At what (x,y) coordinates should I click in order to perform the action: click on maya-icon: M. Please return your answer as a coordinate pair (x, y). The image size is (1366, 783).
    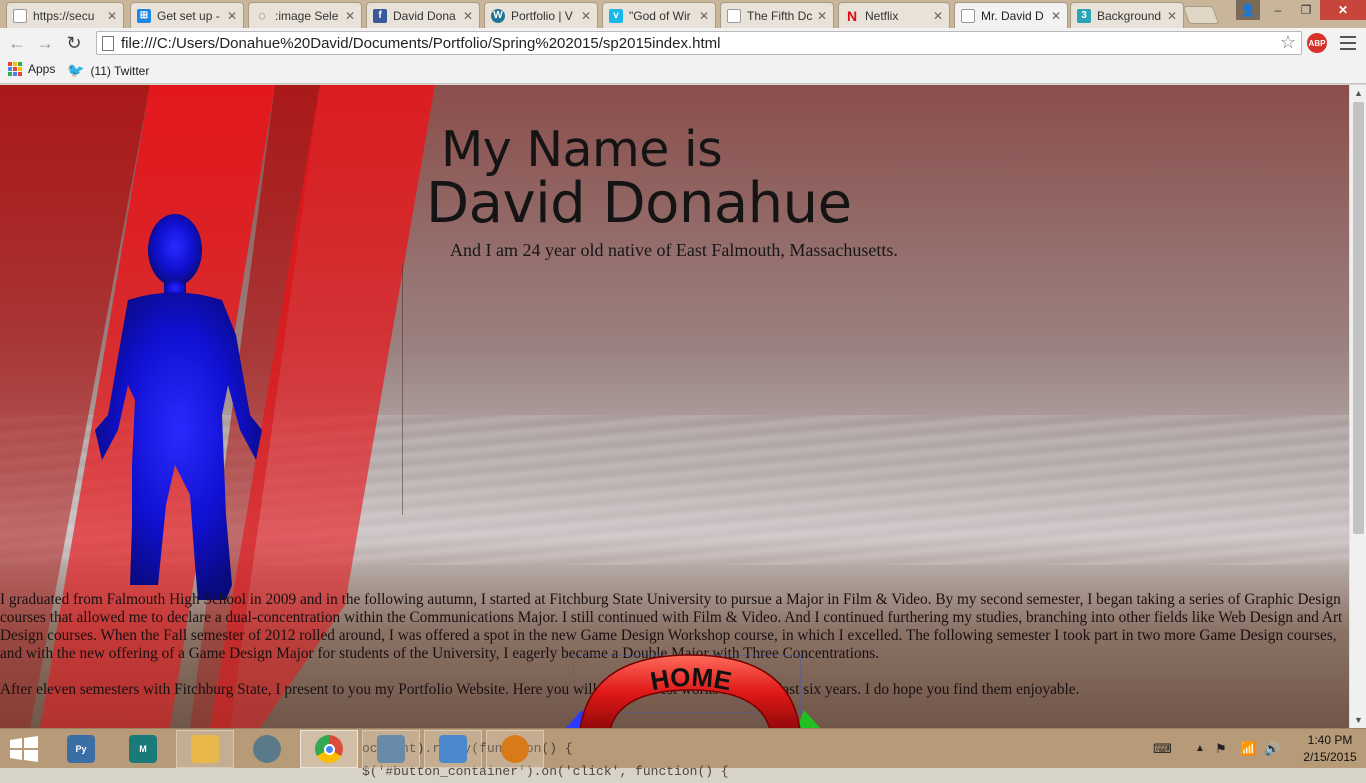
    Looking at the image, I should click on (143, 749).